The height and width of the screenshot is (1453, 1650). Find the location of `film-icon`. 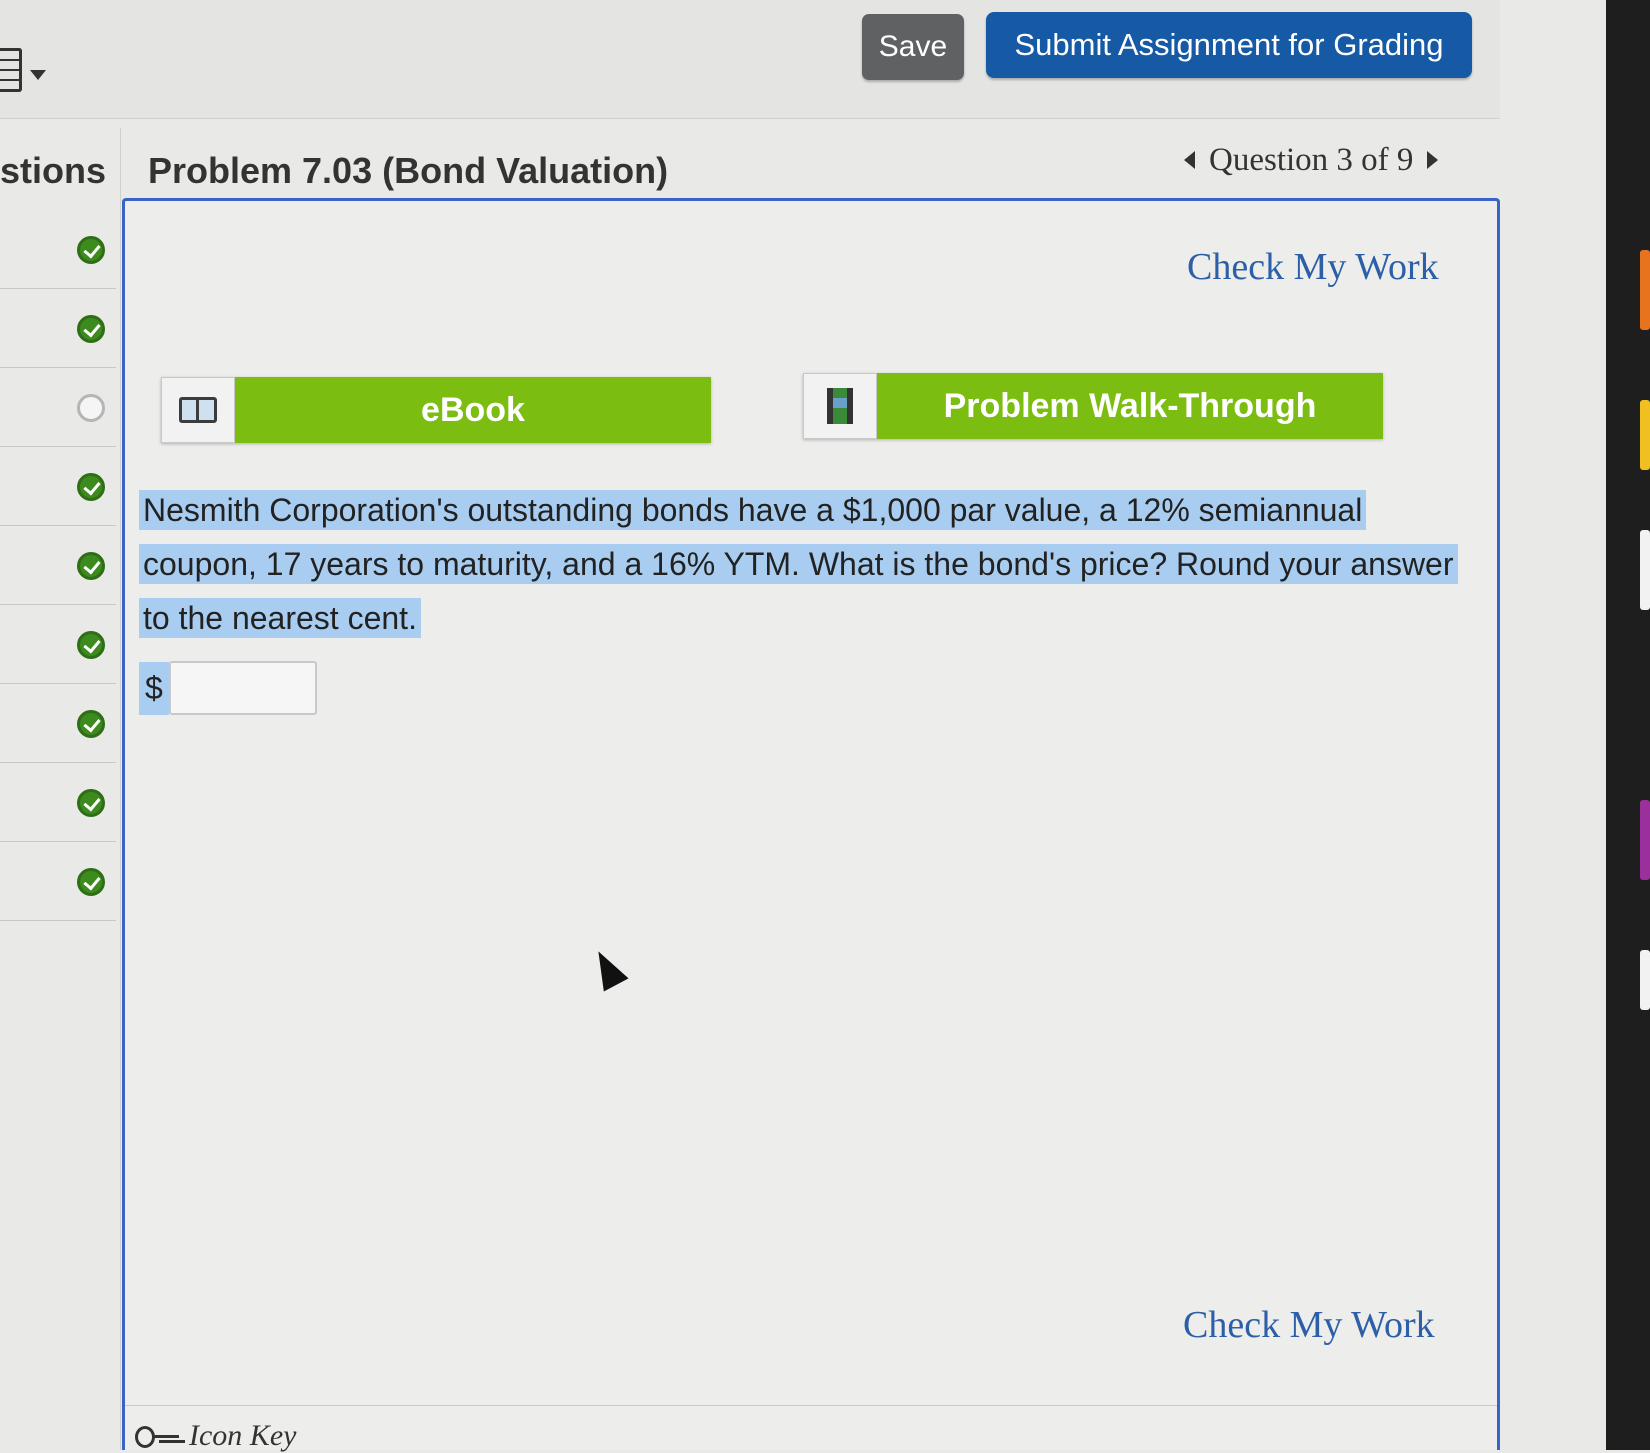

film-icon is located at coordinates (840, 406).